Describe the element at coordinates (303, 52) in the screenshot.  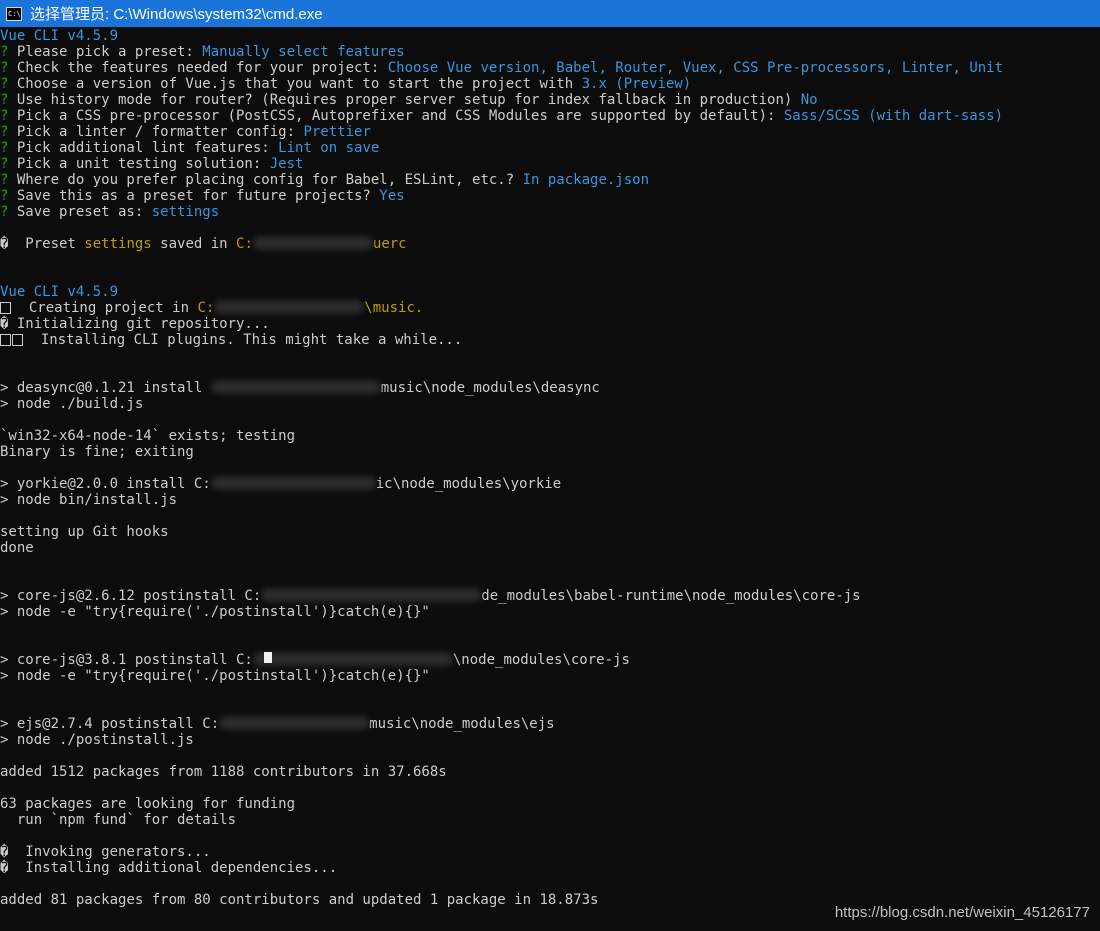
I see `answer-text: Manually select features` at that location.